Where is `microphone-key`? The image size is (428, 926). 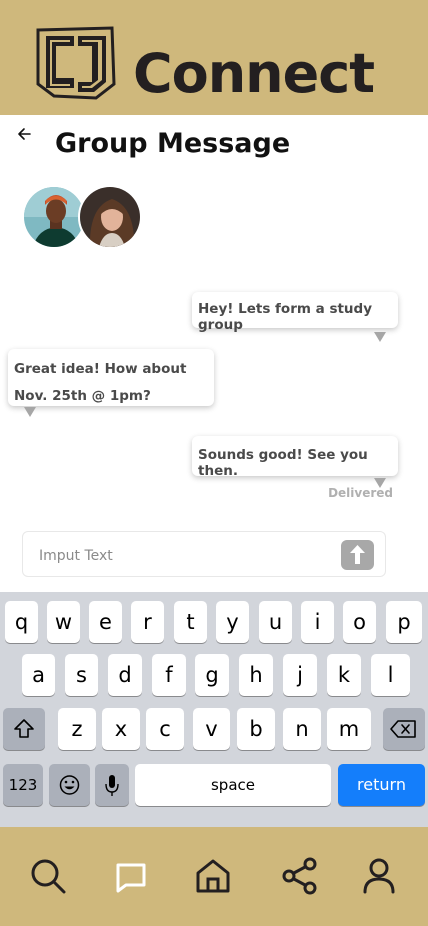
microphone-key is located at coordinates (112, 785).